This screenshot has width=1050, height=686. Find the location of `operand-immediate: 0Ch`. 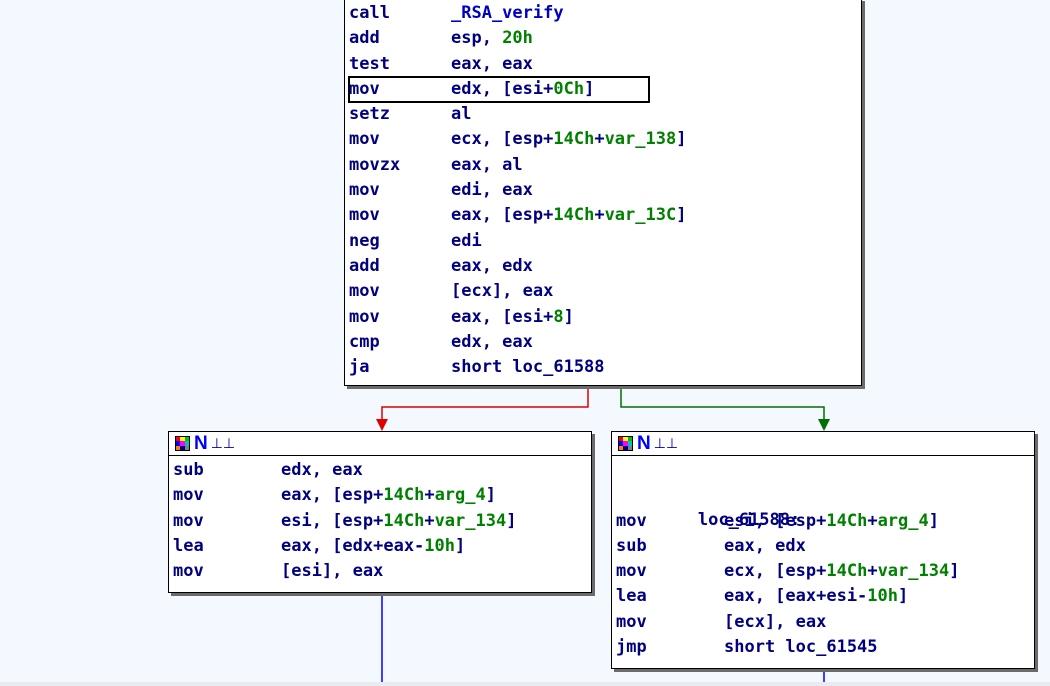

operand-immediate: 0Ch is located at coordinates (568, 89).